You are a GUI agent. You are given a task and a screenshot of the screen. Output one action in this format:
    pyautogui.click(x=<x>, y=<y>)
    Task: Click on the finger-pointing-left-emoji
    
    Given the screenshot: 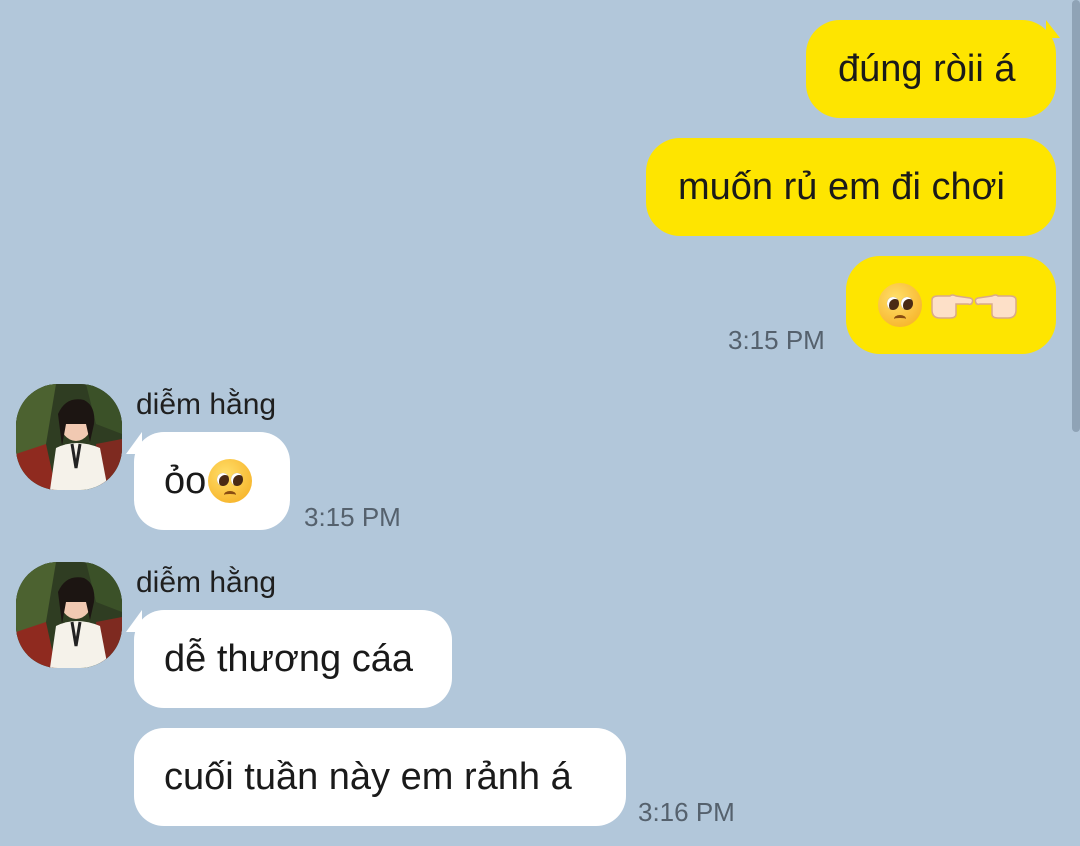 What is the action you would take?
    pyautogui.click(x=995, y=306)
    